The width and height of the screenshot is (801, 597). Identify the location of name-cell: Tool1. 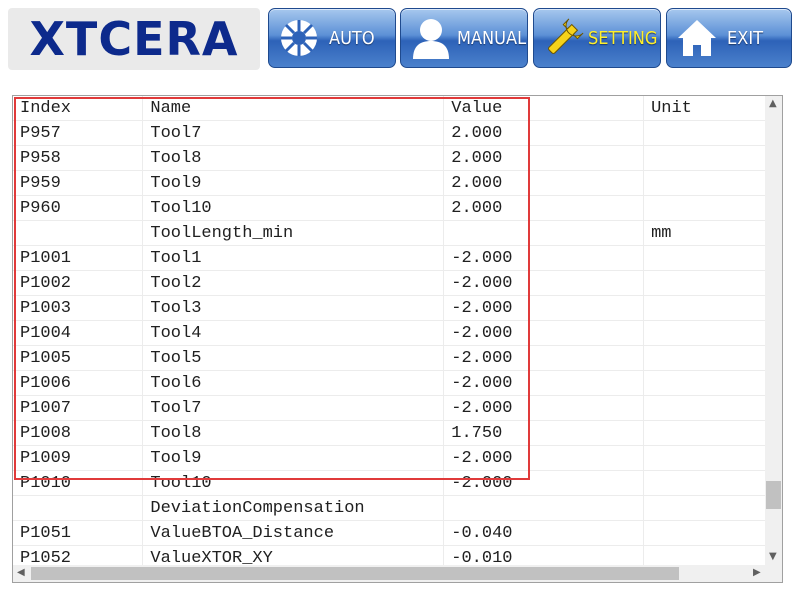
(293, 258).